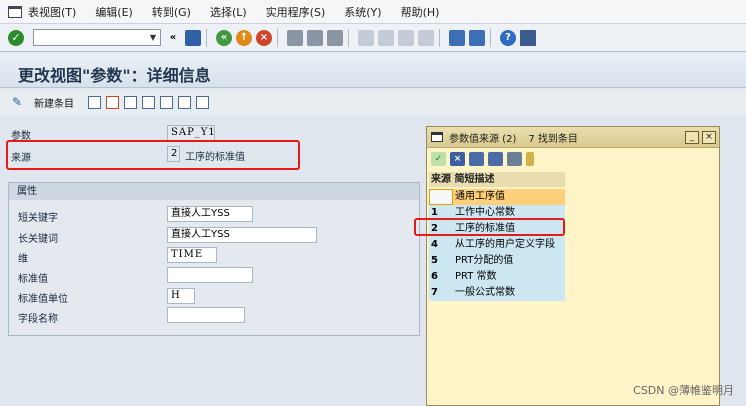  What do you see at coordinates (148, 102) in the screenshot?
I see `select-all-icon` at bounding box center [148, 102].